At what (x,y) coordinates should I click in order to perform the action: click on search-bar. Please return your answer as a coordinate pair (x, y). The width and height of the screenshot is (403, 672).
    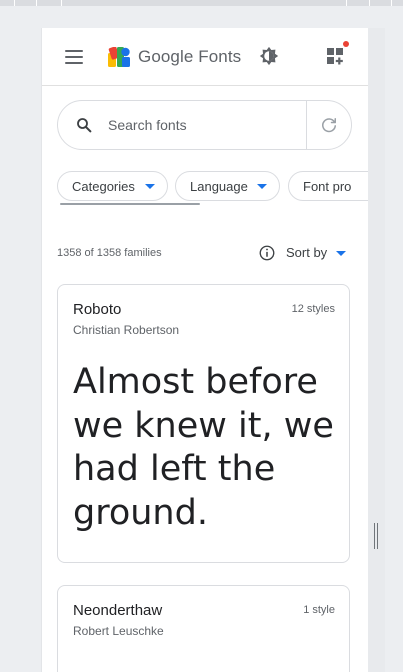
    Looking at the image, I should click on (204, 125).